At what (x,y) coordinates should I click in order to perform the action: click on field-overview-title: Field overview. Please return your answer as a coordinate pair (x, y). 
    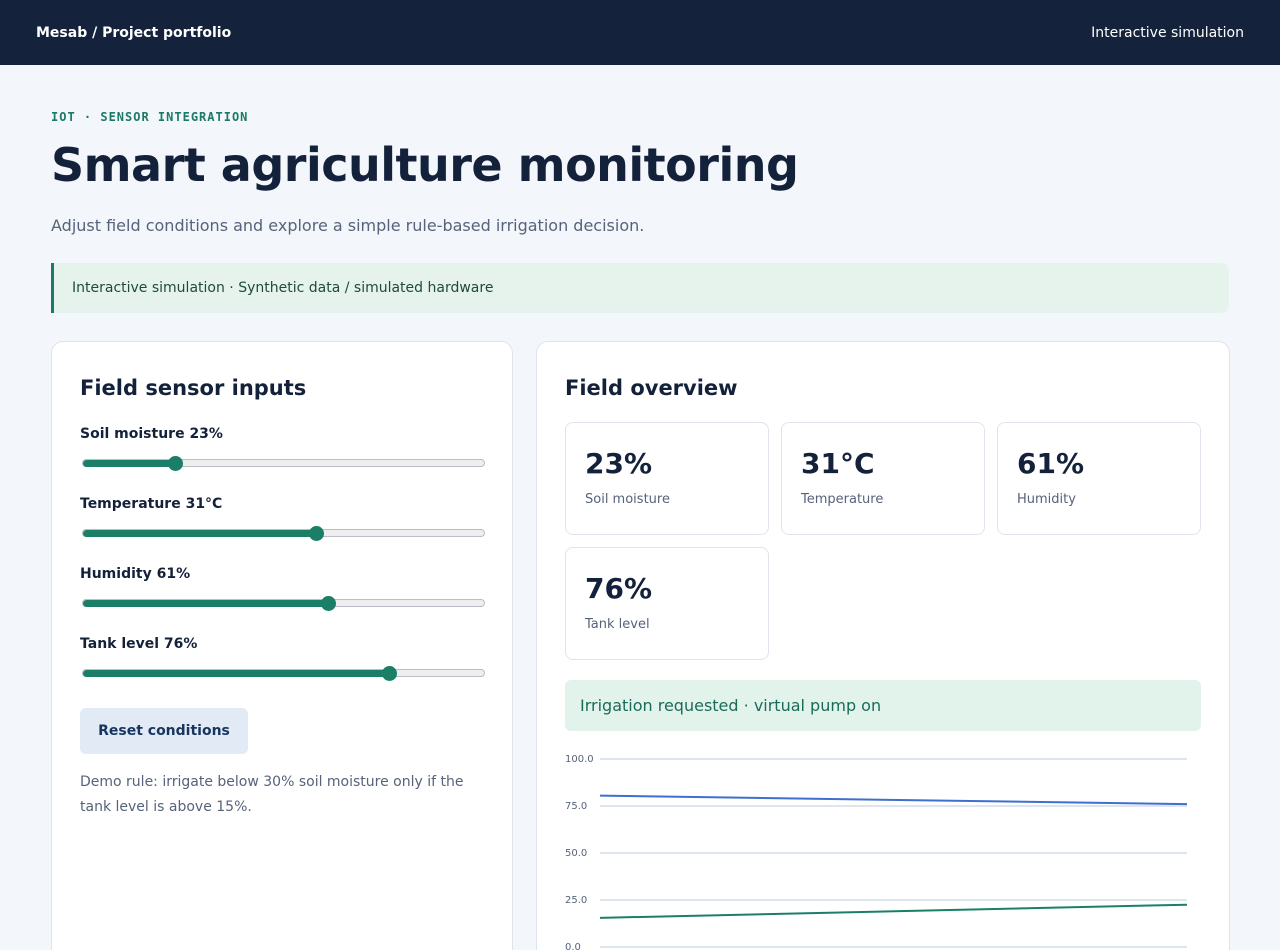
    Looking at the image, I should click on (651, 388).